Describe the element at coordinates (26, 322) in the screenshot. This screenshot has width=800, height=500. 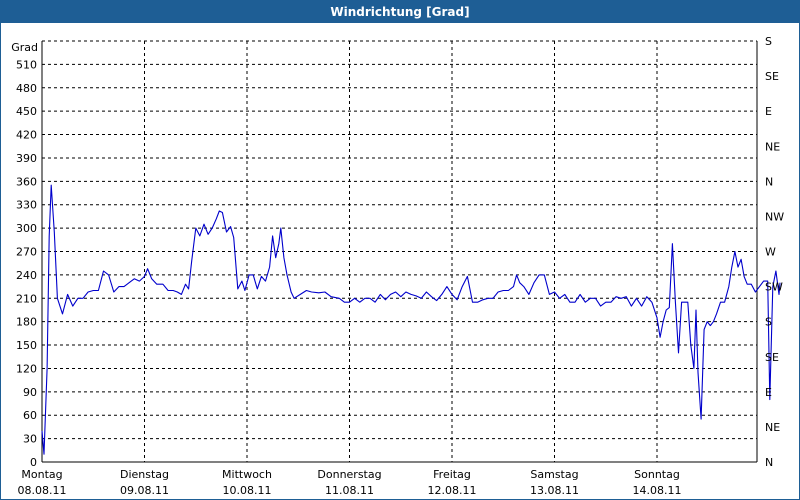
I see `y-tick-label: 180` at that location.